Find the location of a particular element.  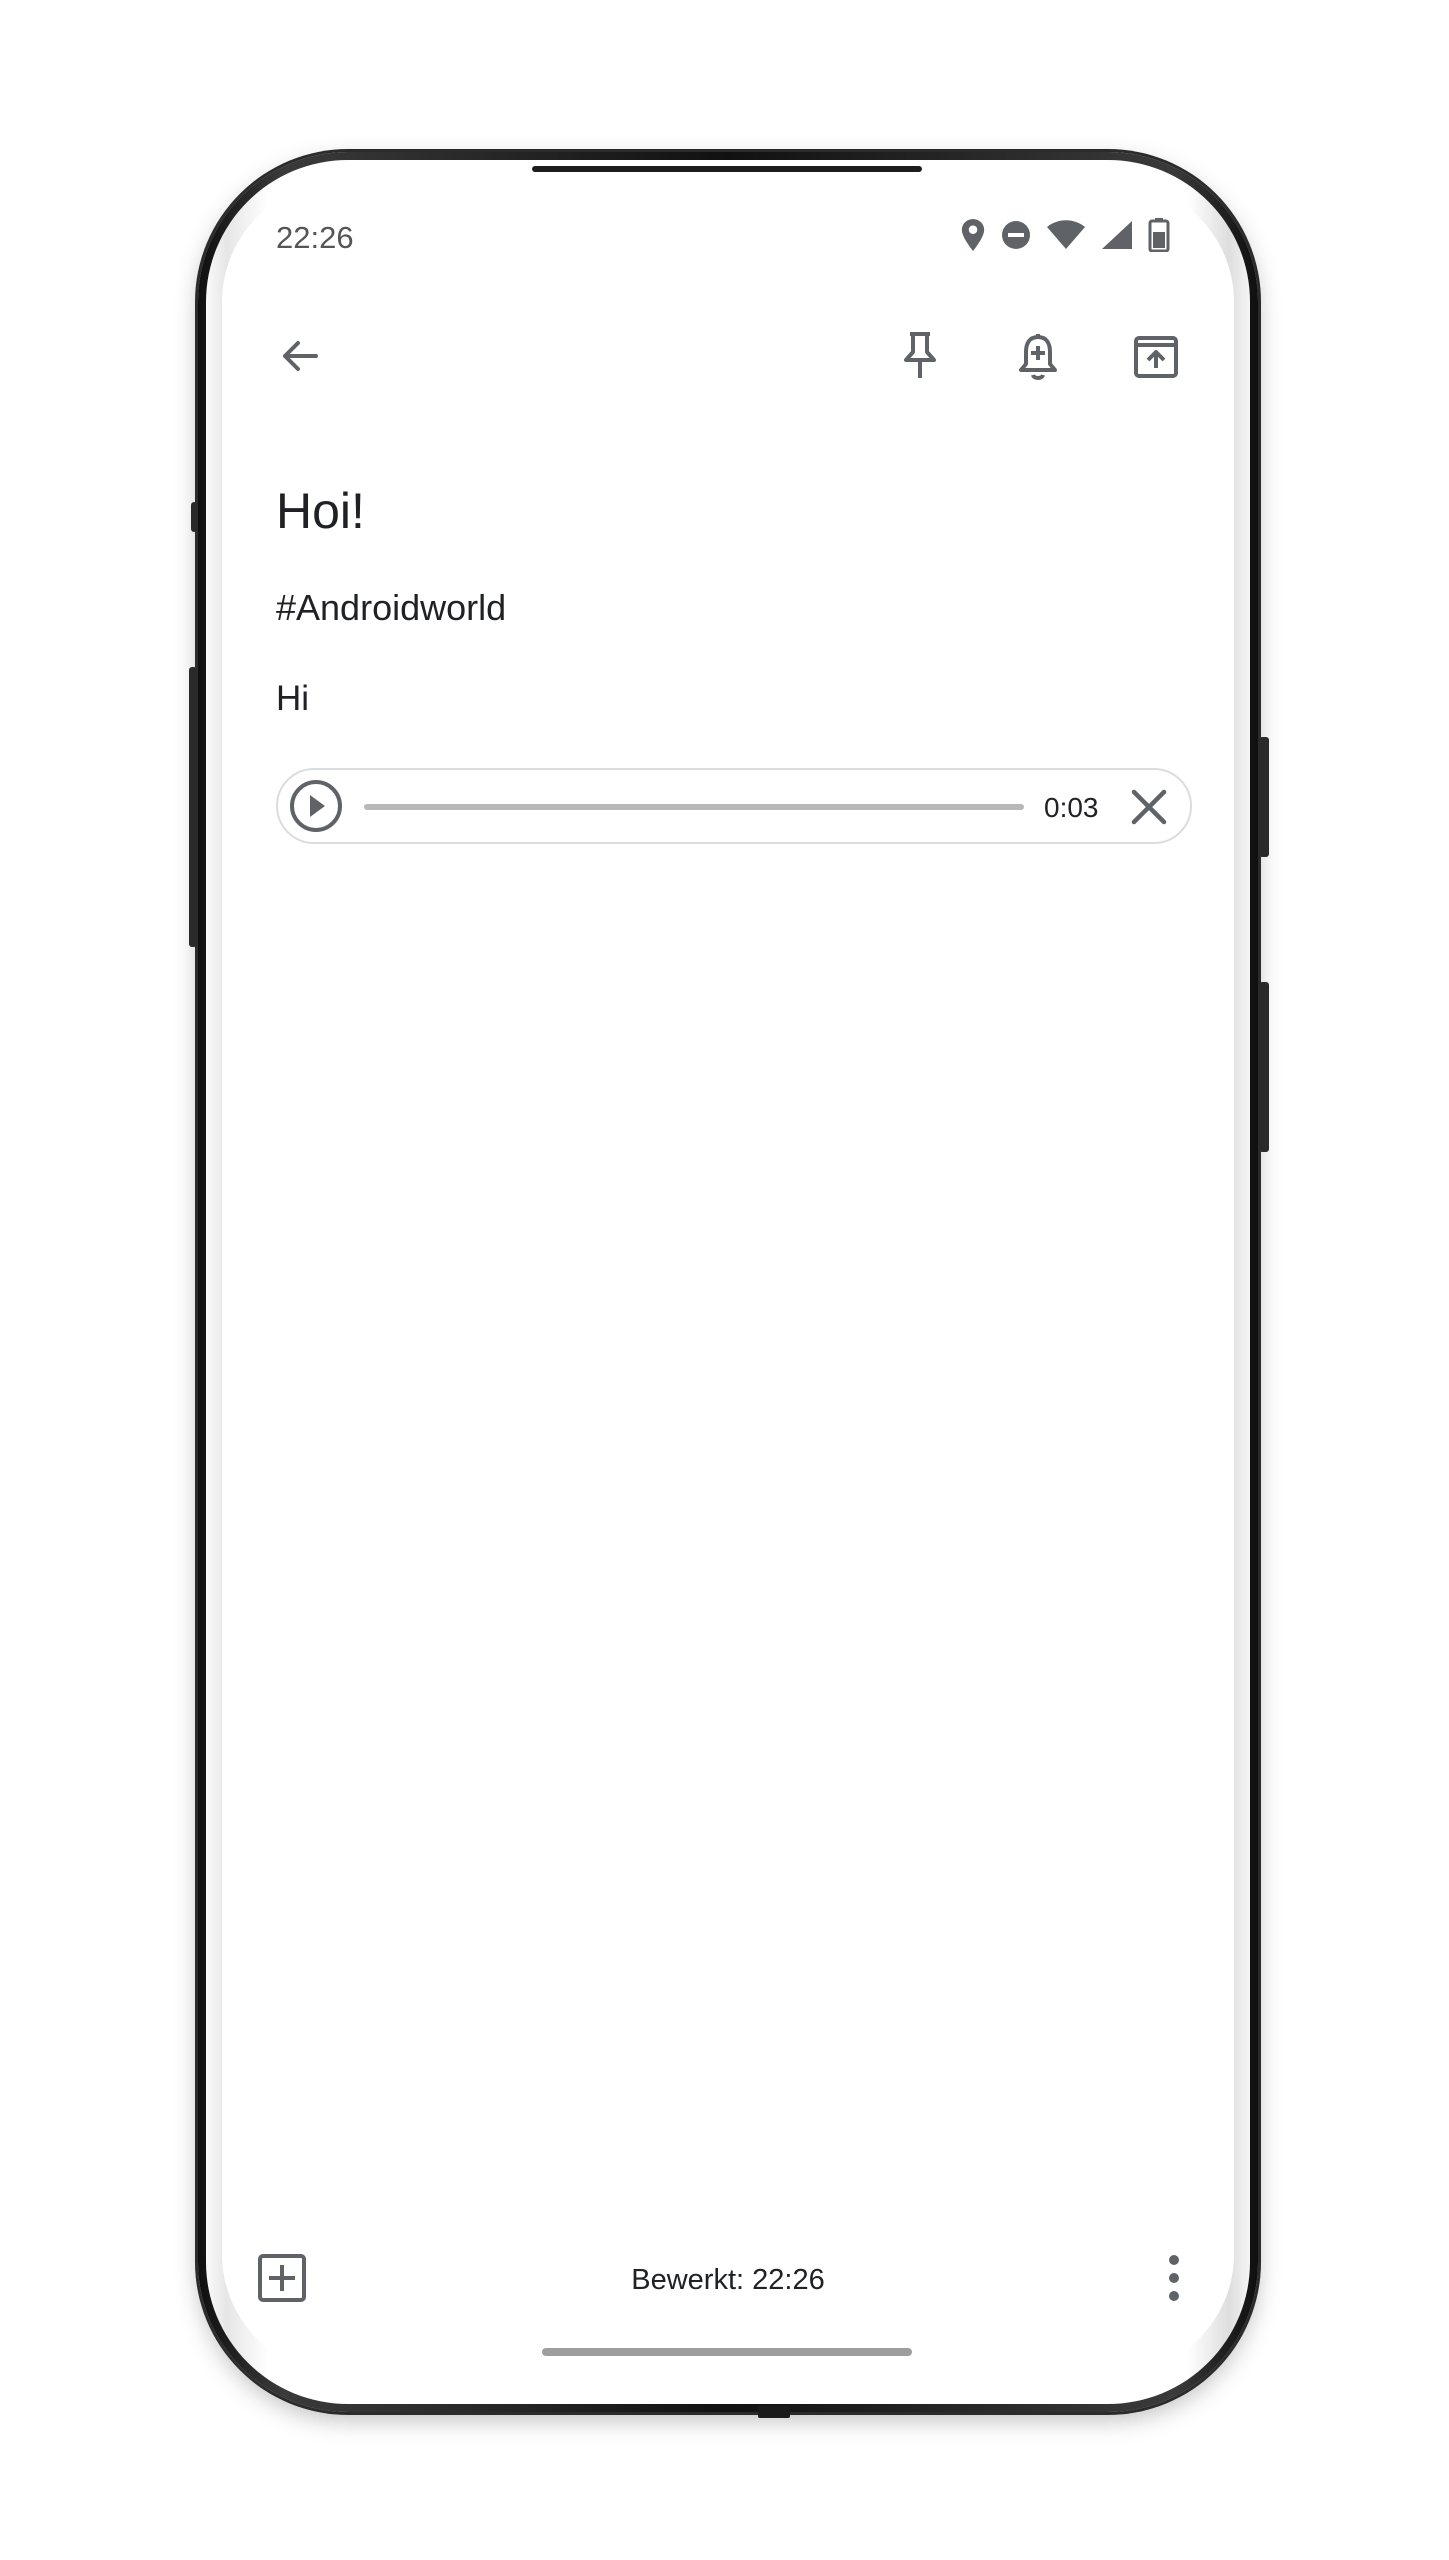

back-button is located at coordinates (300, 358).